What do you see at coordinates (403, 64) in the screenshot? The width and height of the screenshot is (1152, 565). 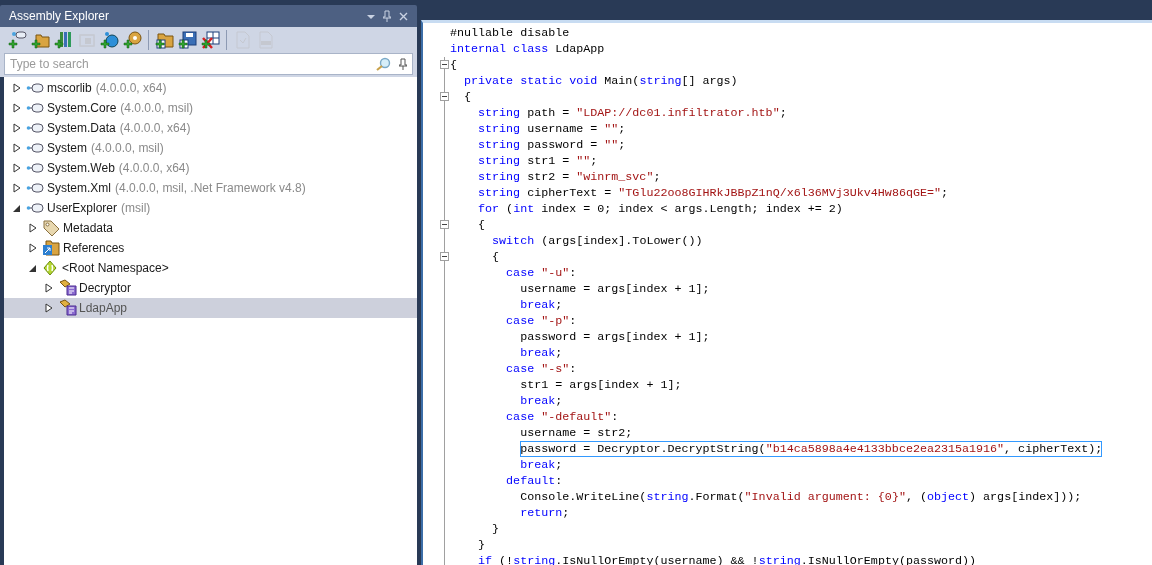 I see `pin-icon` at bounding box center [403, 64].